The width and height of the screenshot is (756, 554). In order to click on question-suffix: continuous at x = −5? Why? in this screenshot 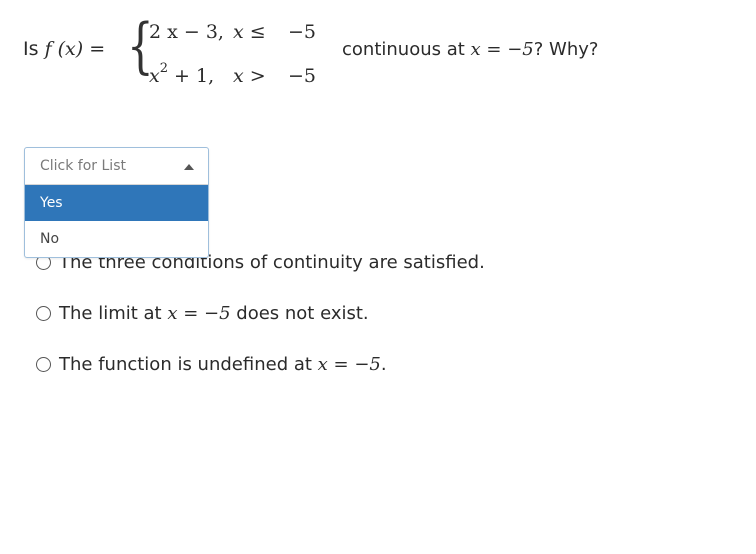, I will do `click(470, 49)`.